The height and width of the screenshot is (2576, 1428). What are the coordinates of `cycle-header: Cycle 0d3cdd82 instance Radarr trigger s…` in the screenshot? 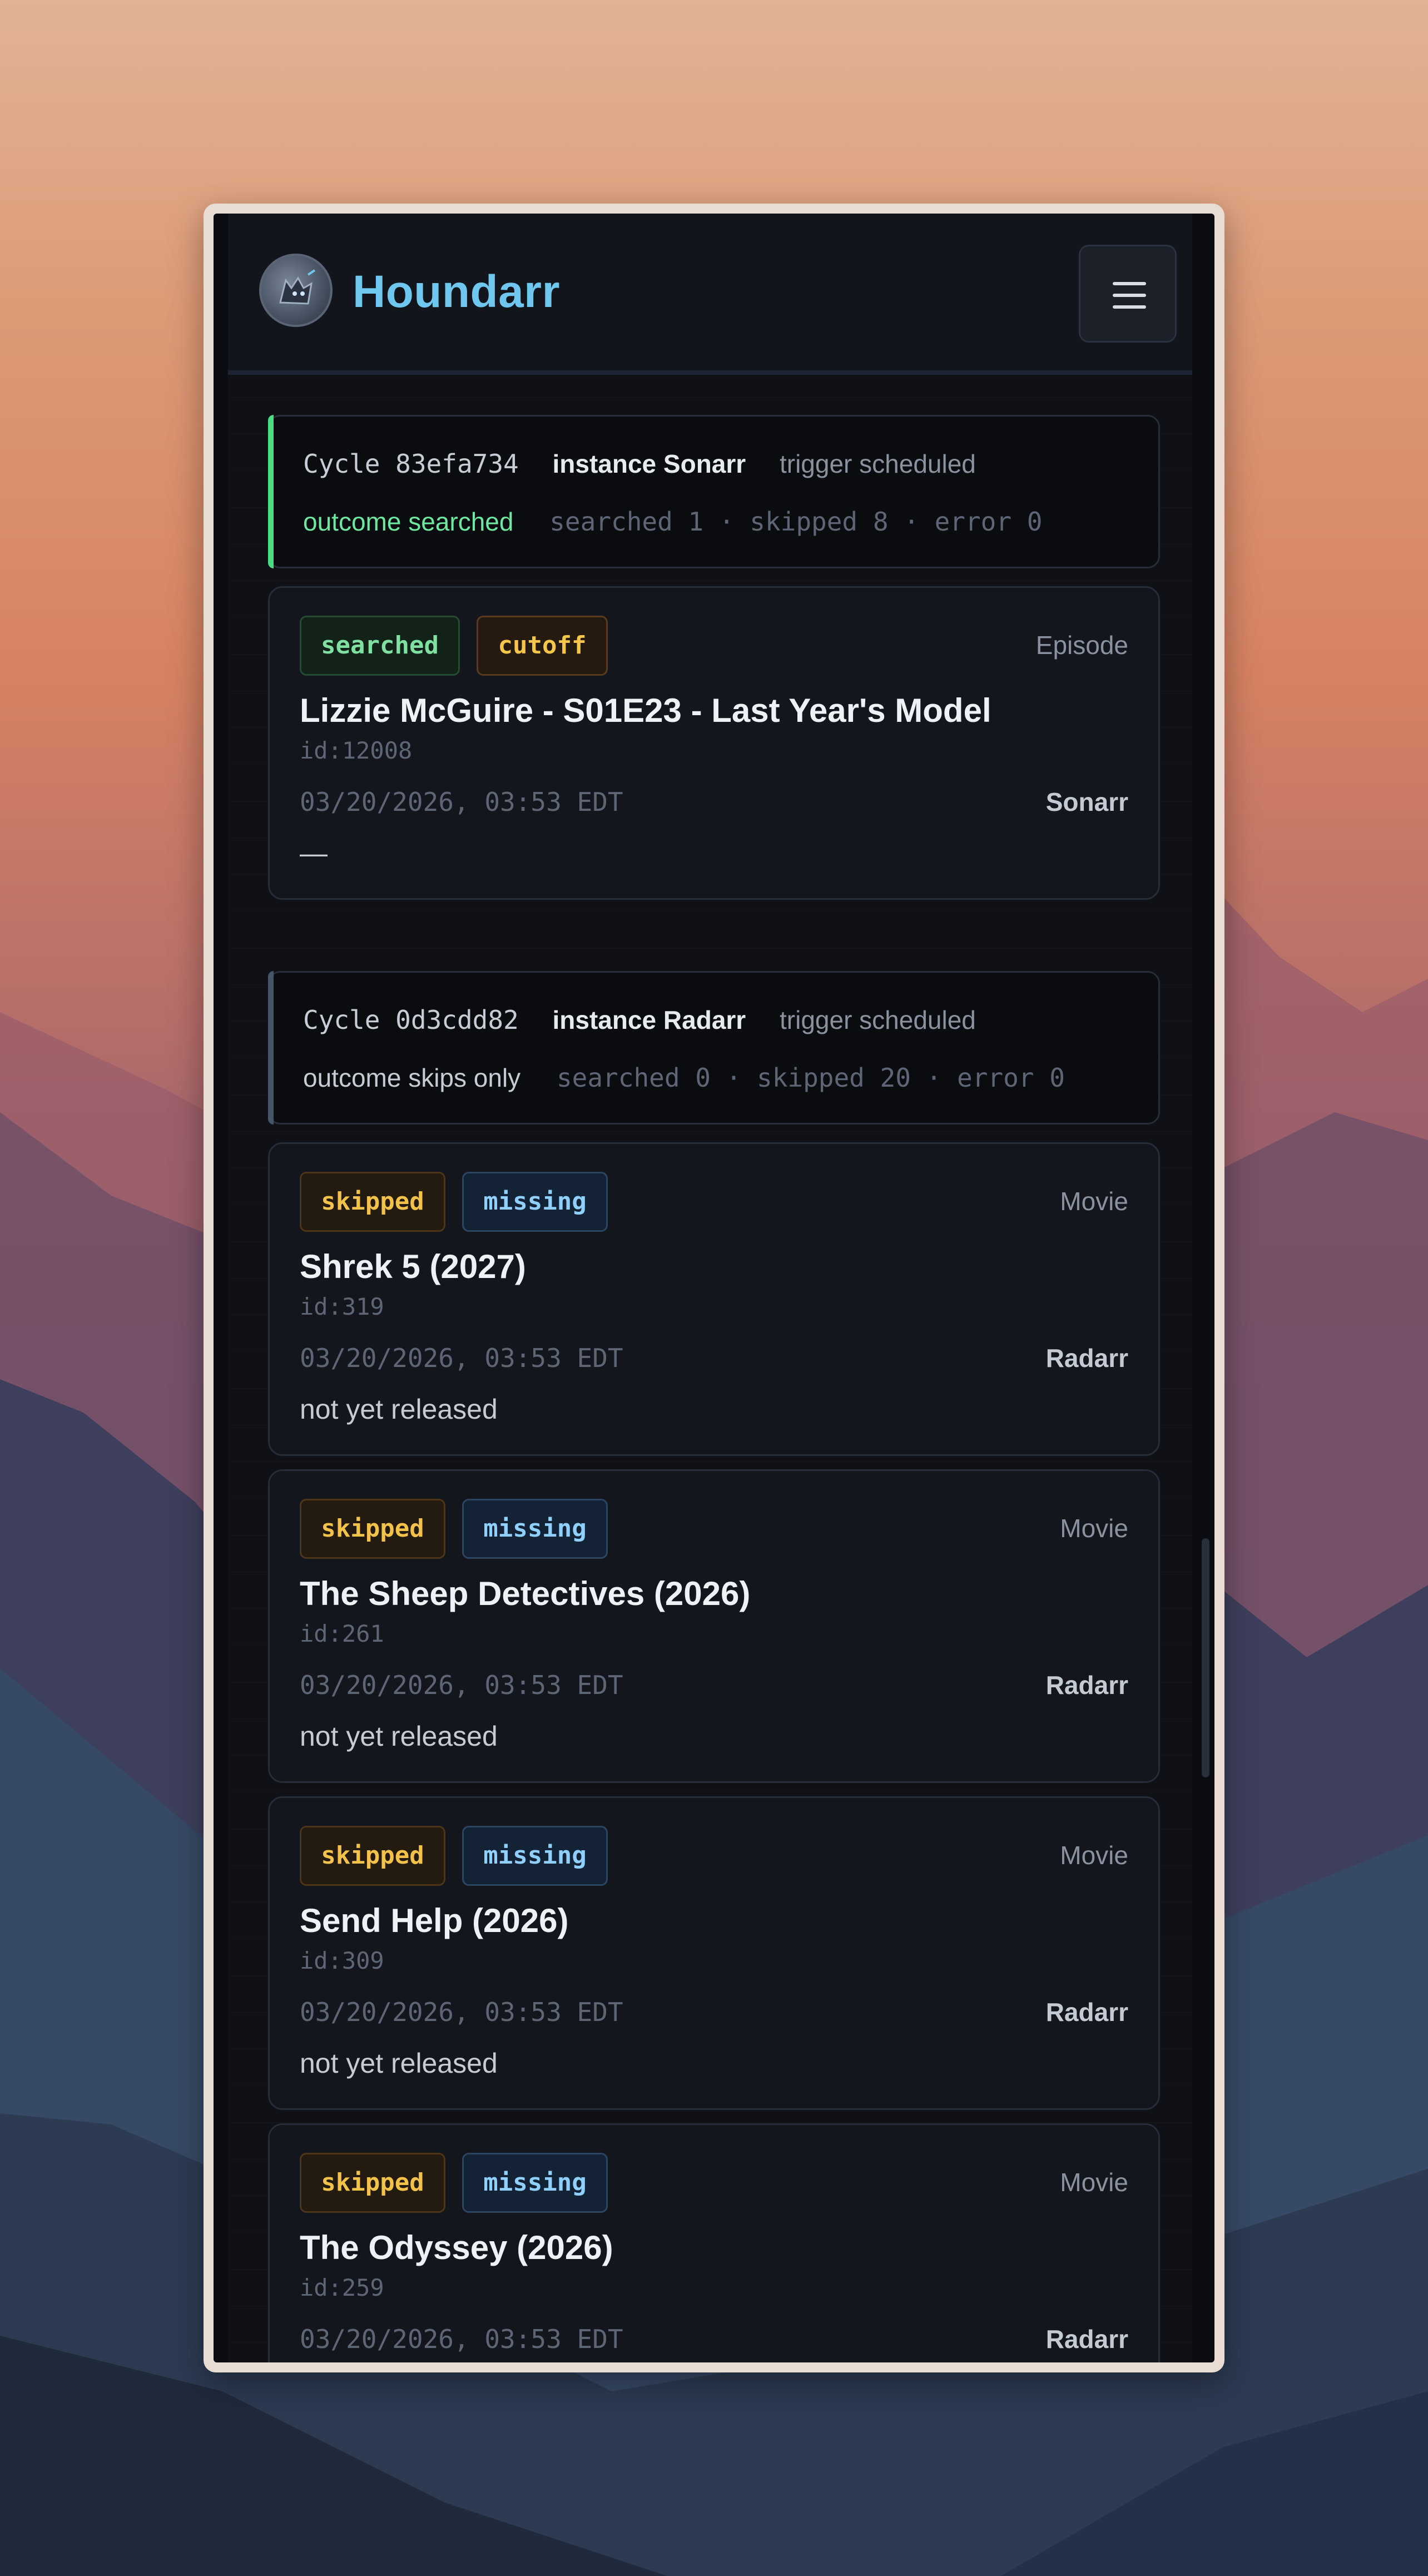 It's located at (714, 1047).